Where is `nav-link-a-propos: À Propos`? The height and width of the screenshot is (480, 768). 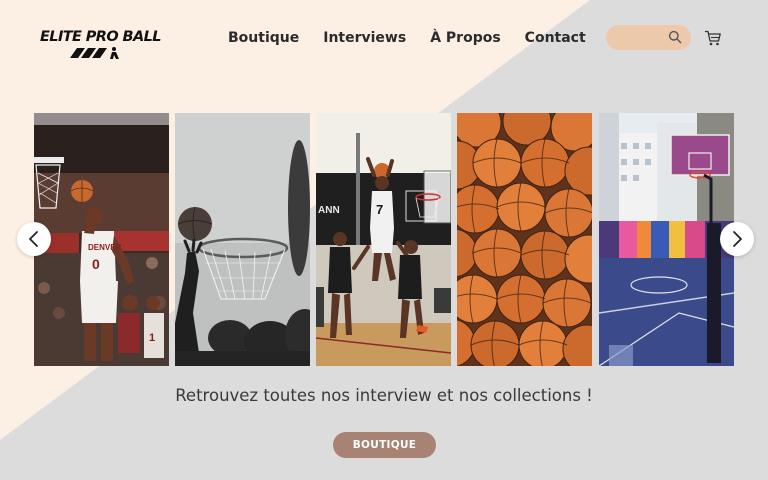
nav-link-a-propos: À Propos is located at coordinates (465, 38).